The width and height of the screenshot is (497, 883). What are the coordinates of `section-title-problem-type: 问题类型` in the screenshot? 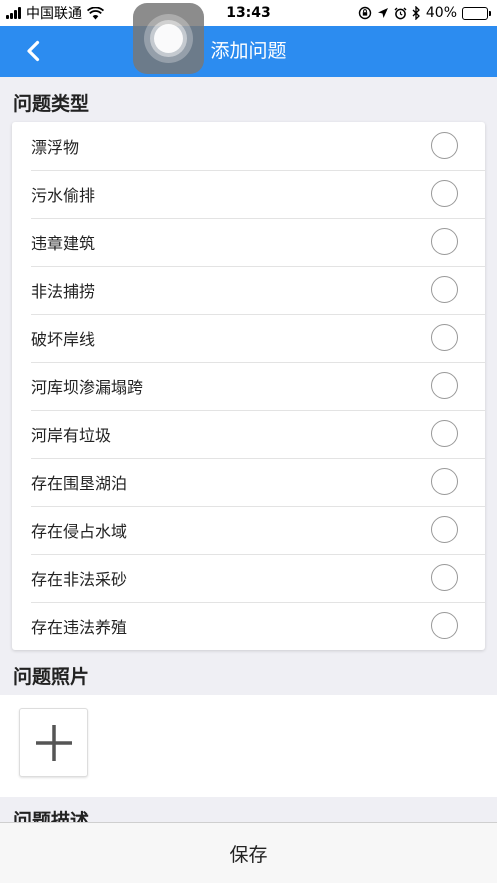 It's located at (51, 104).